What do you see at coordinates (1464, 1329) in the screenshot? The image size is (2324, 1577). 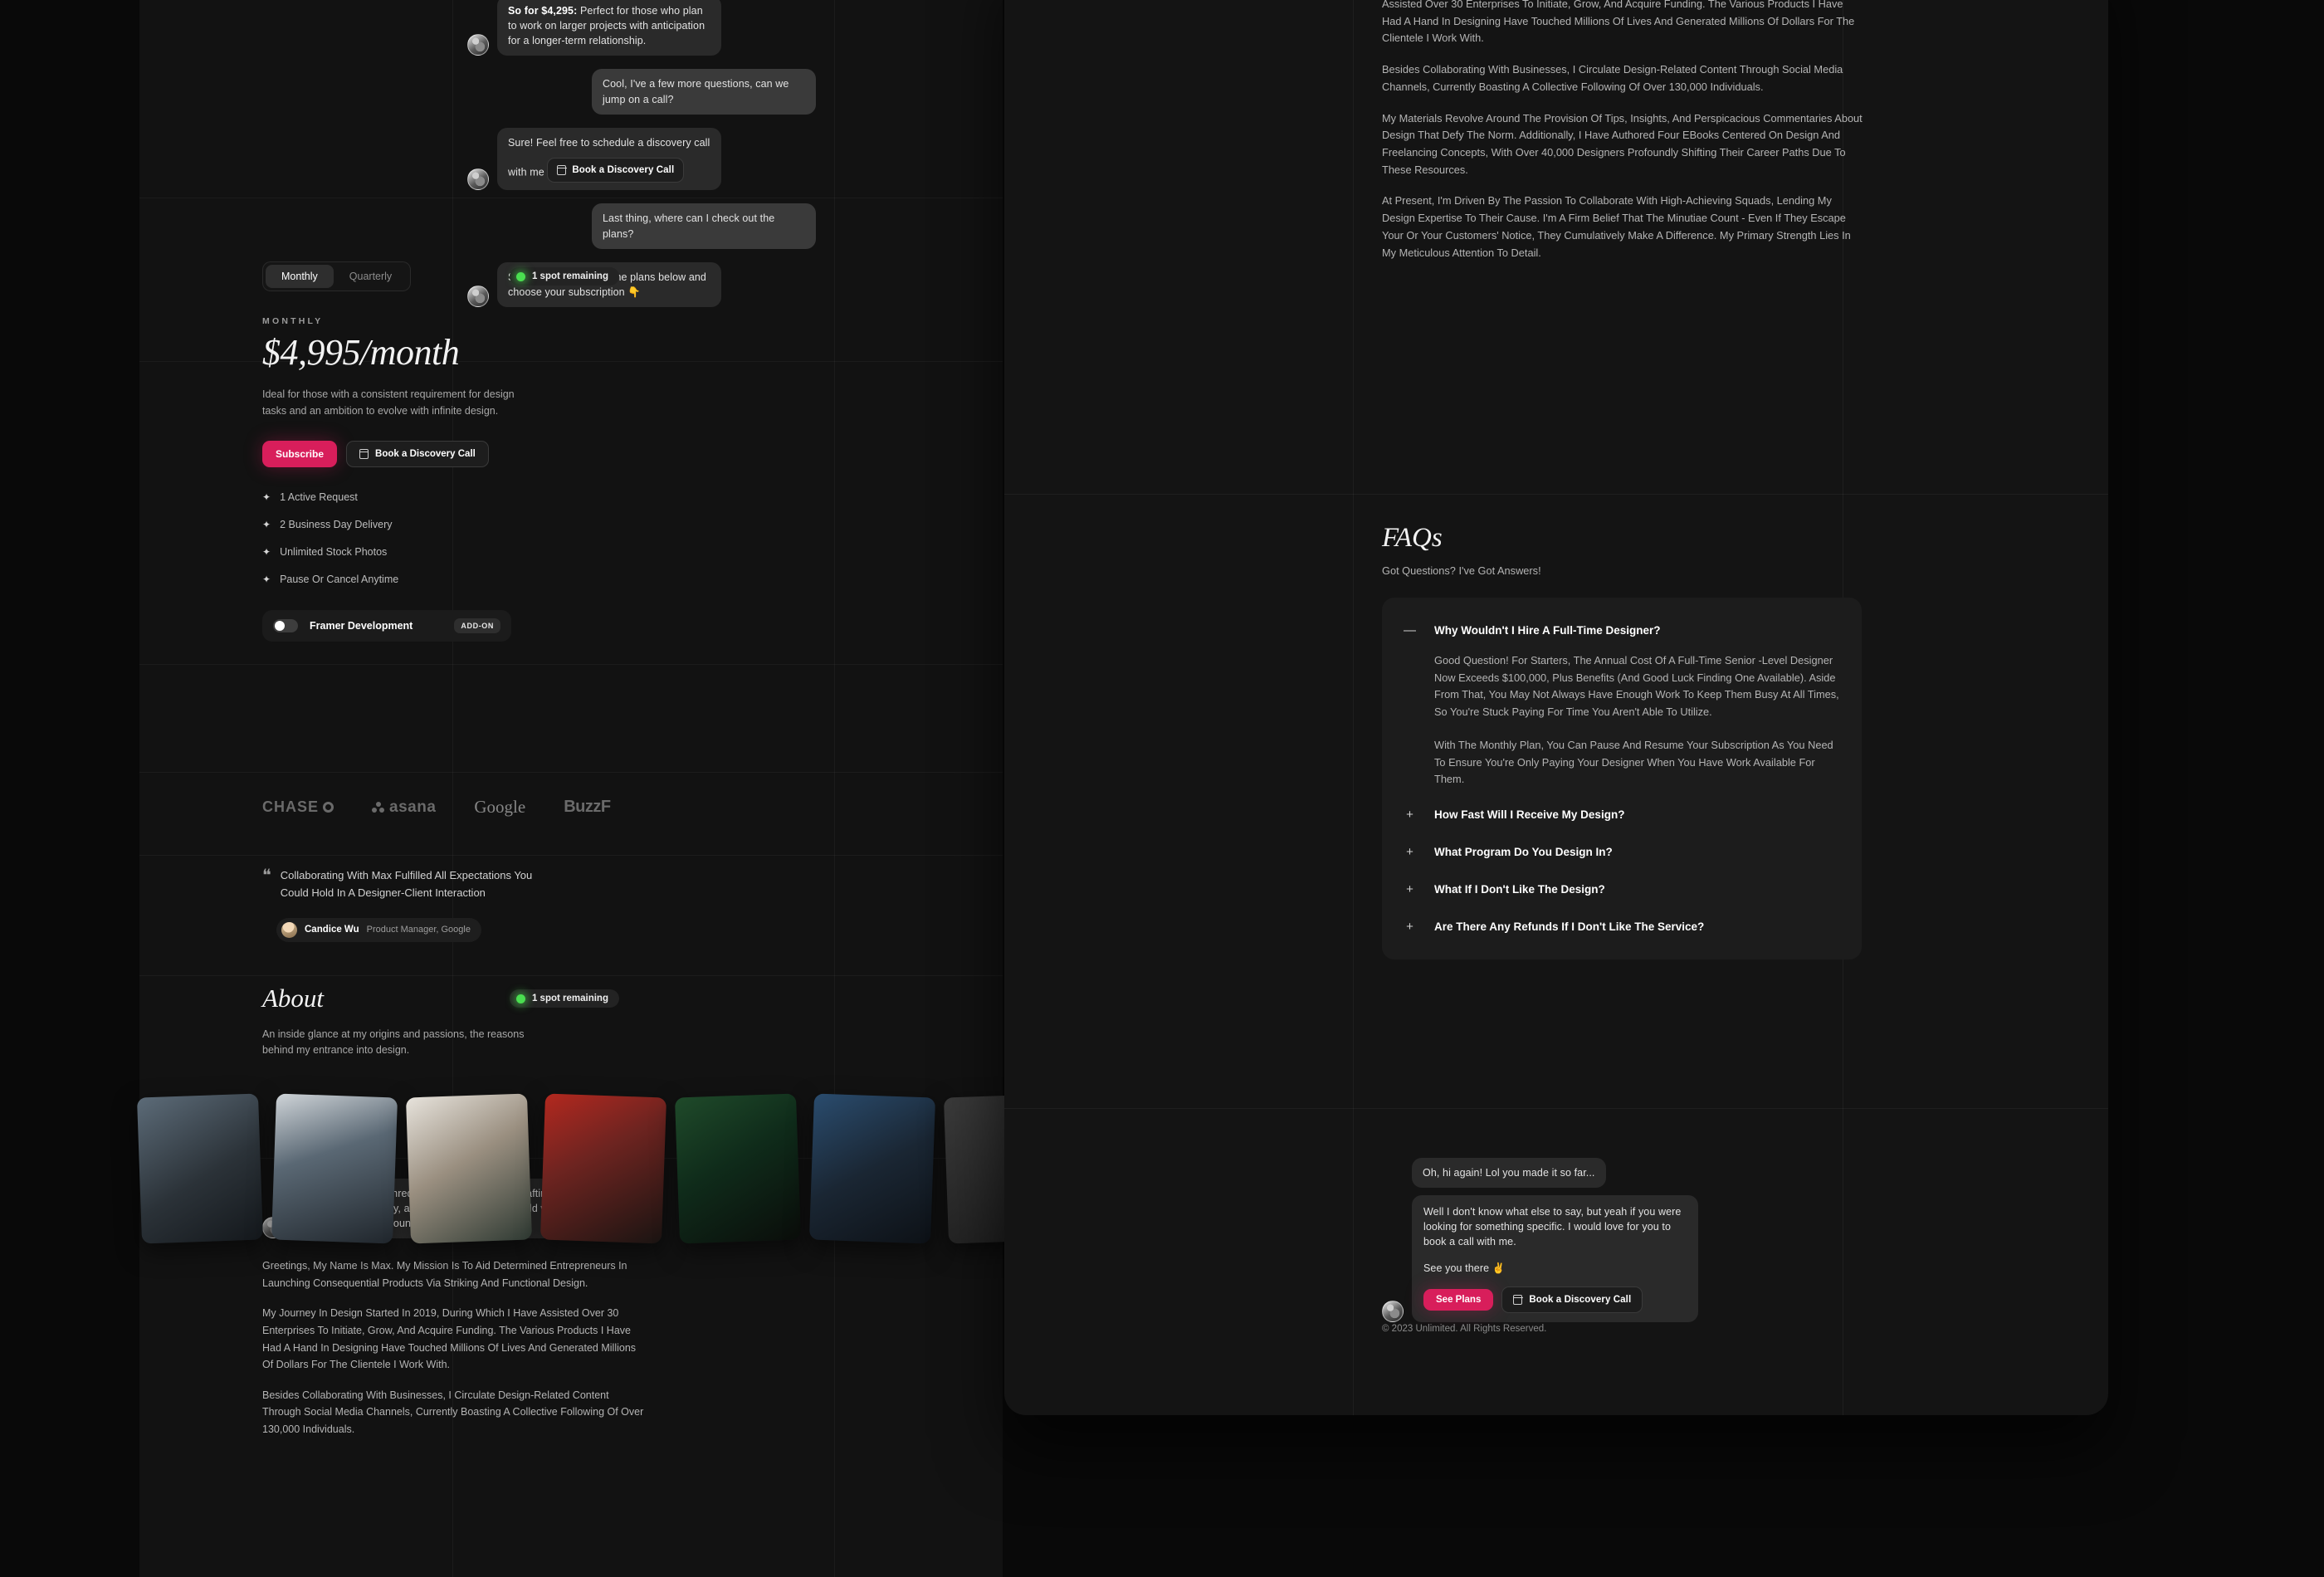 I see `footer-copyright: © 2023 Unlimited. All Rights Reserved.` at bounding box center [1464, 1329].